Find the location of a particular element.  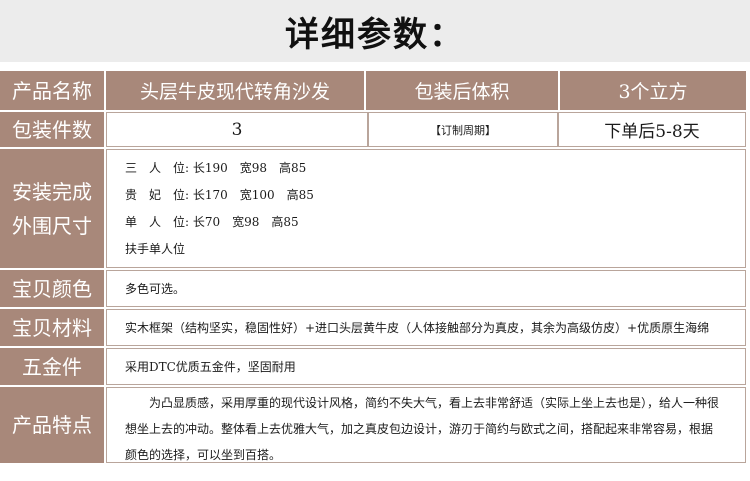

dimension-chaise: 贵 妃 位: 长170 宽100 高85 is located at coordinates (219, 194).